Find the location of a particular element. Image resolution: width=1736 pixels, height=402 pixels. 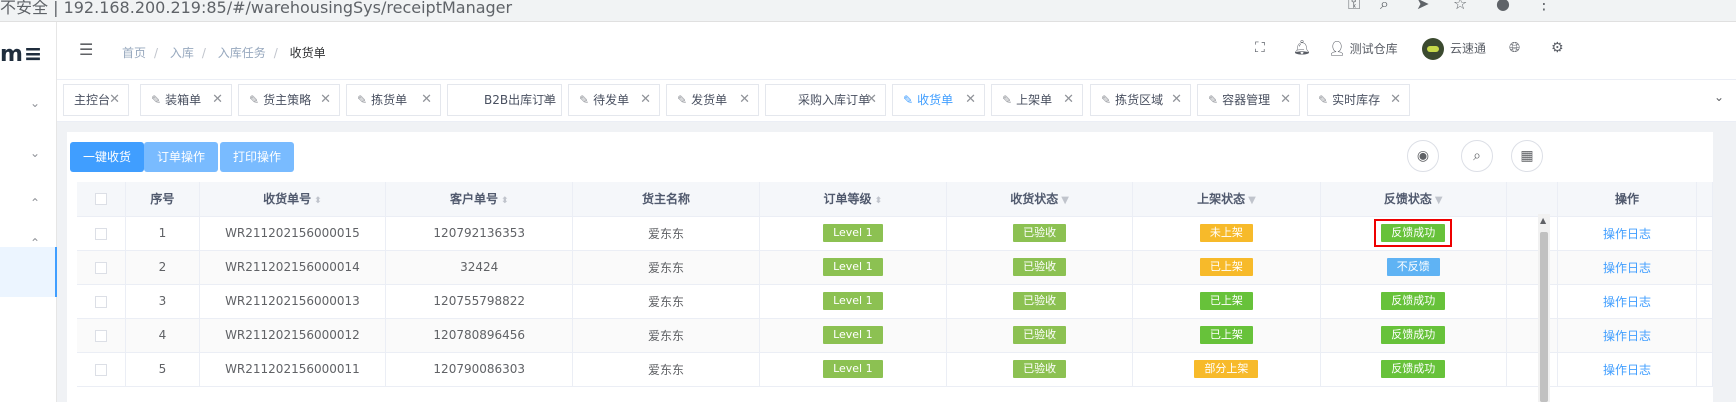

breadcrumb-item: 首页 is located at coordinates (134, 53).